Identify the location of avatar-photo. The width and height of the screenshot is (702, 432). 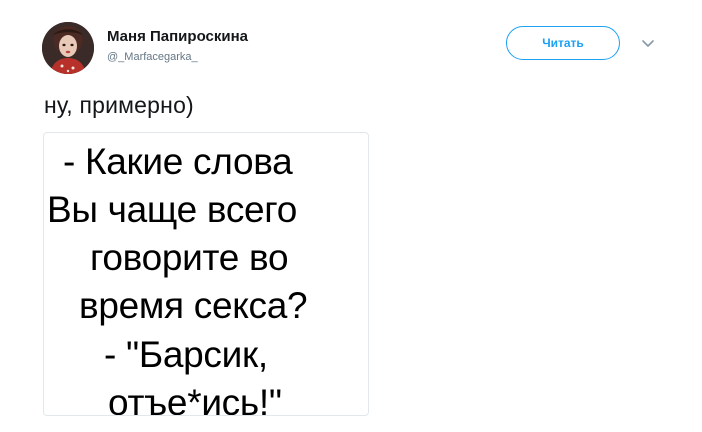
(68, 48).